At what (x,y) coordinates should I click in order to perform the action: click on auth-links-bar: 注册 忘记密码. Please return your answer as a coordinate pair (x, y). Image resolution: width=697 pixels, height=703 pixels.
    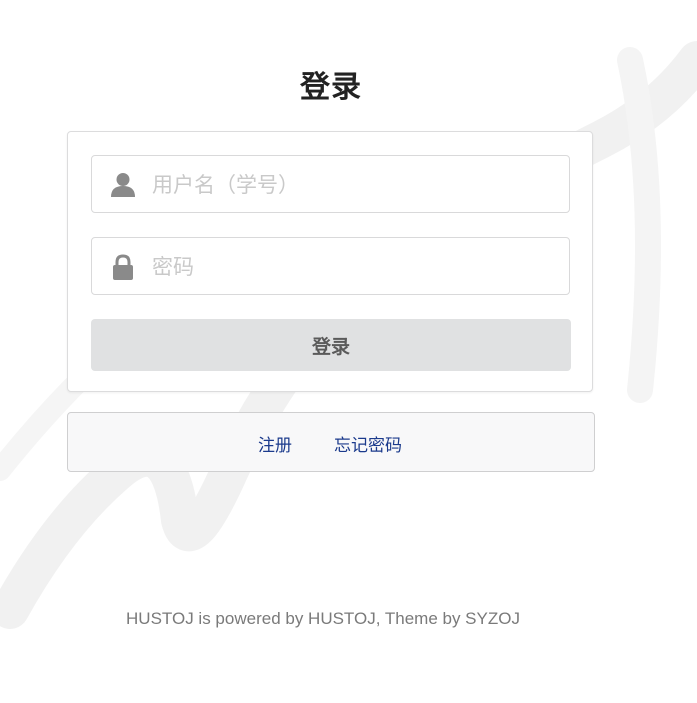
    Looking at the image, I should click on (331, 442).